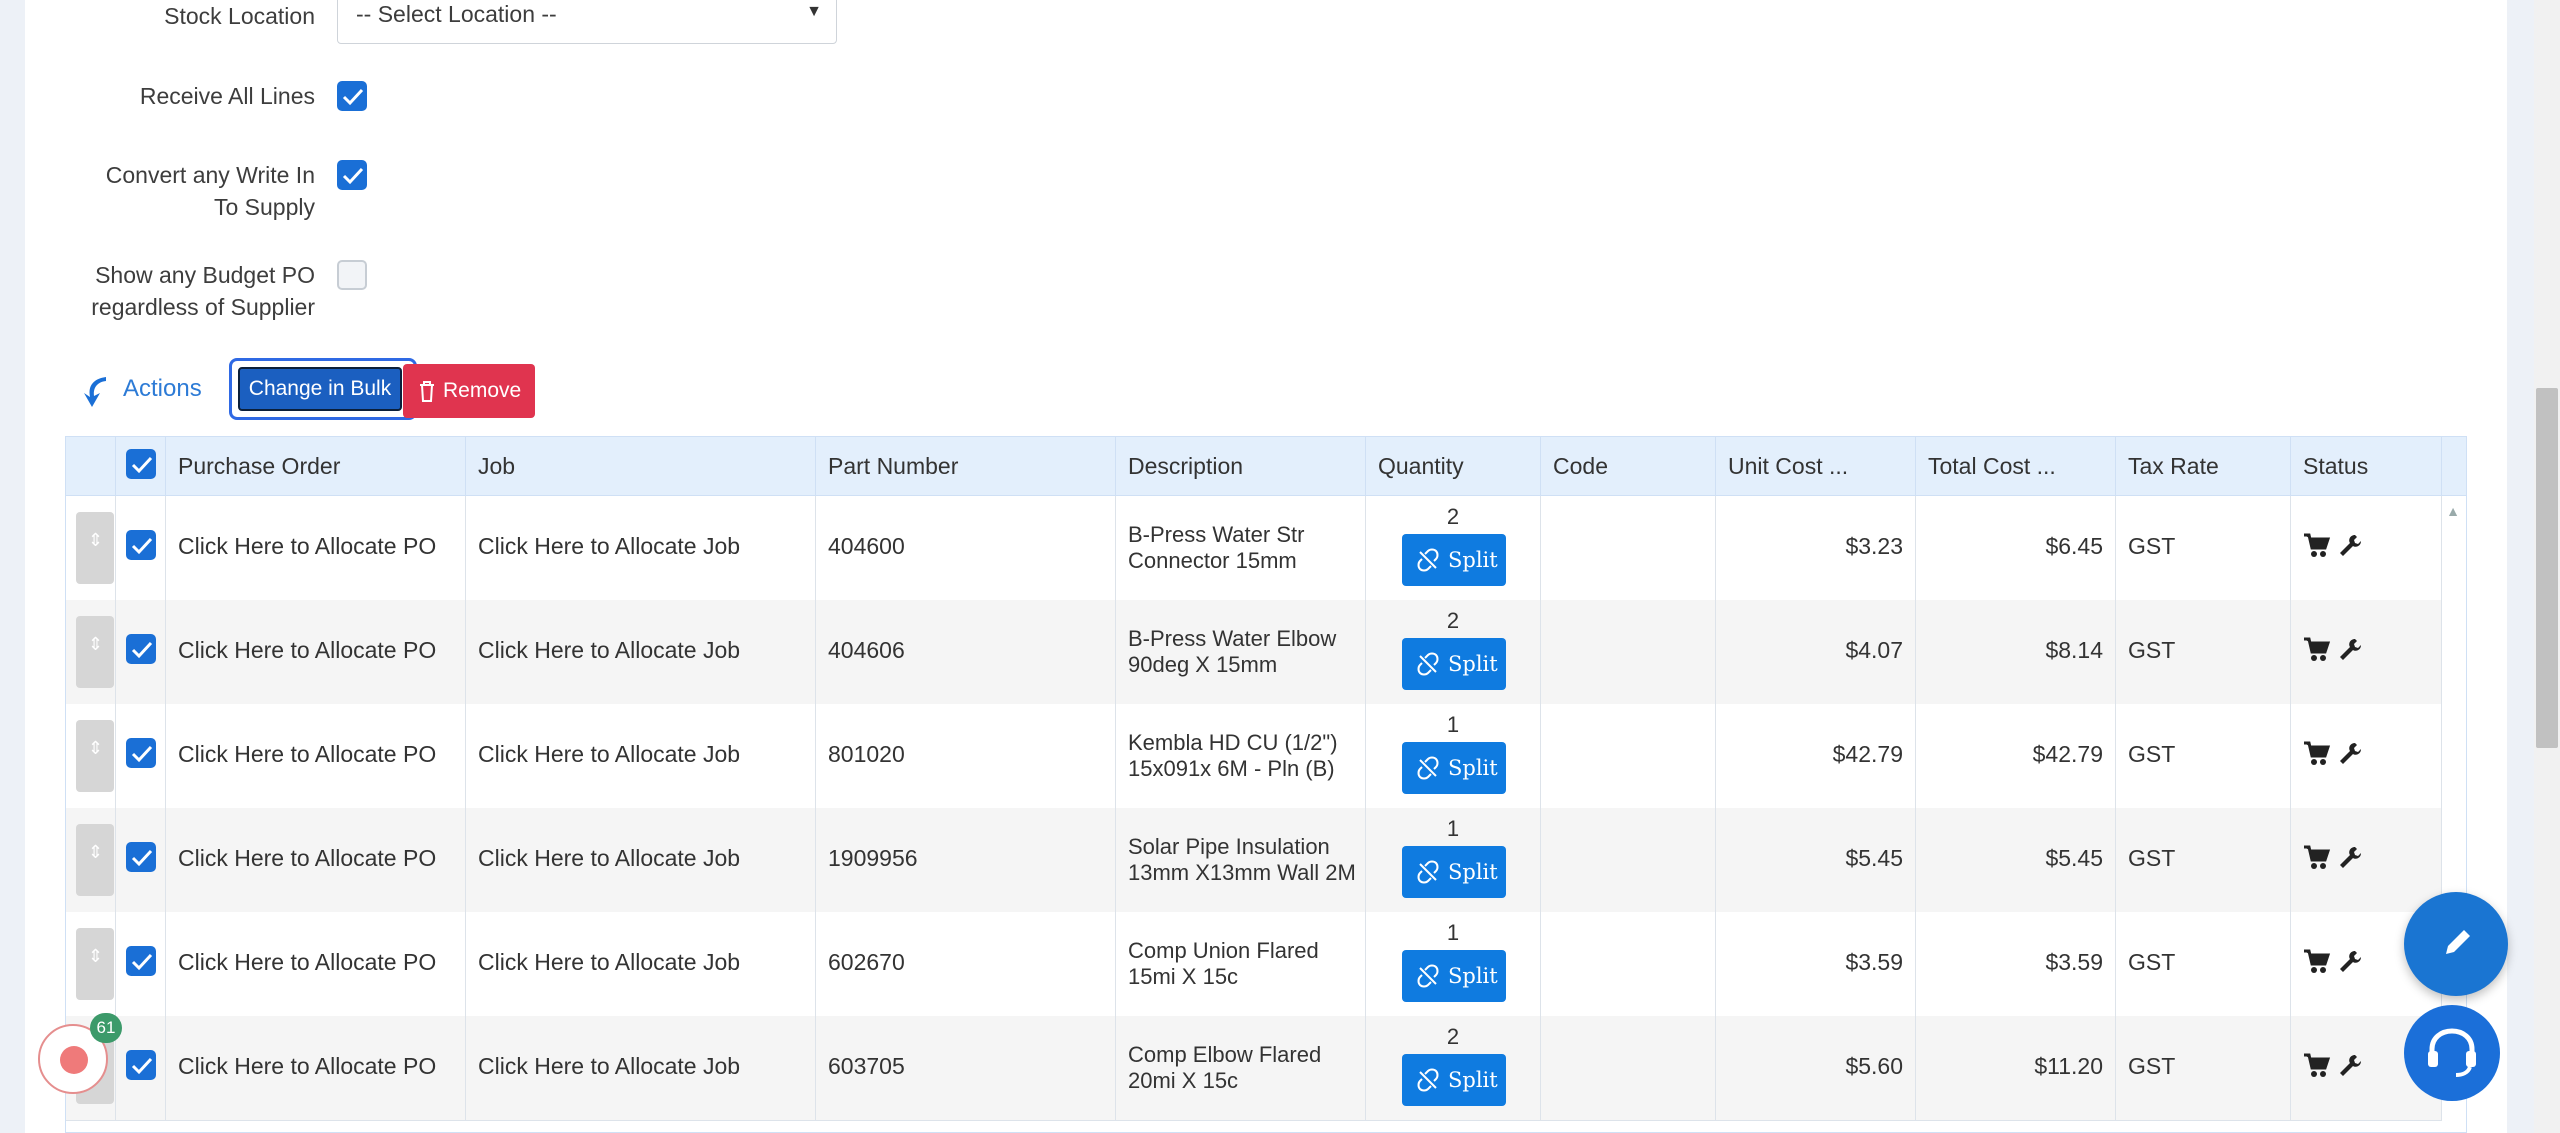  What do you see at coordinates (352, 175) in the screenshot?
I see `convert-write-in-checkbox` at bounding box center [352, 175].